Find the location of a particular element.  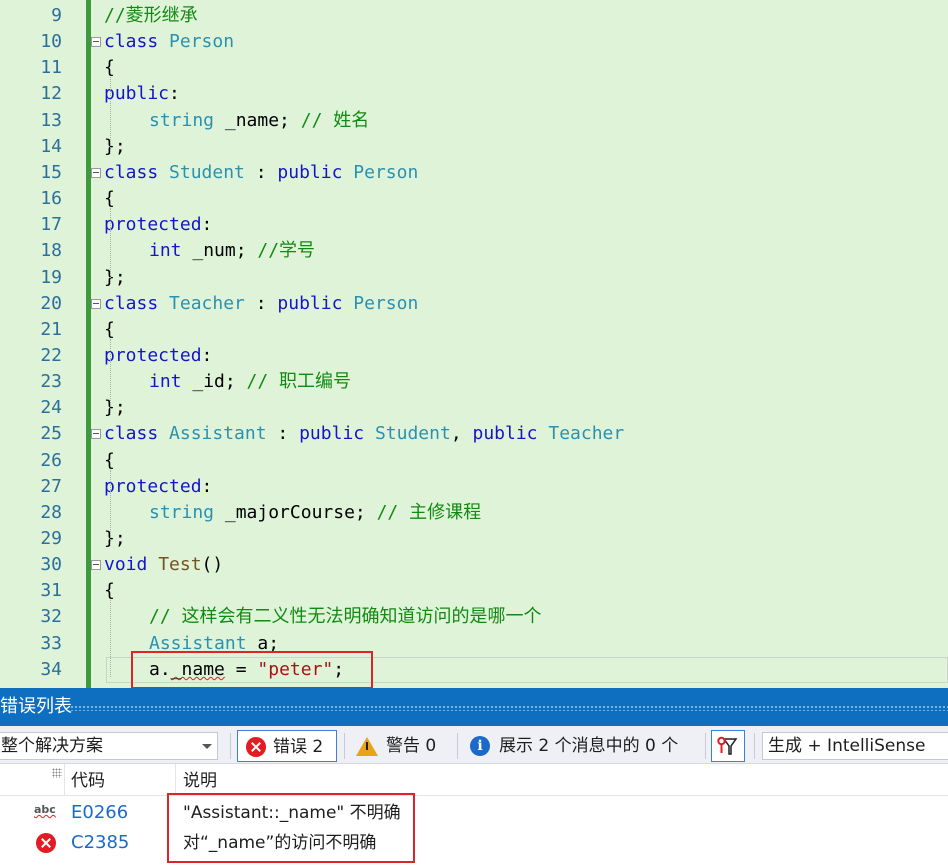

code-line: 23 int _id; // 职工编号 is located at coordinates (474, 382).